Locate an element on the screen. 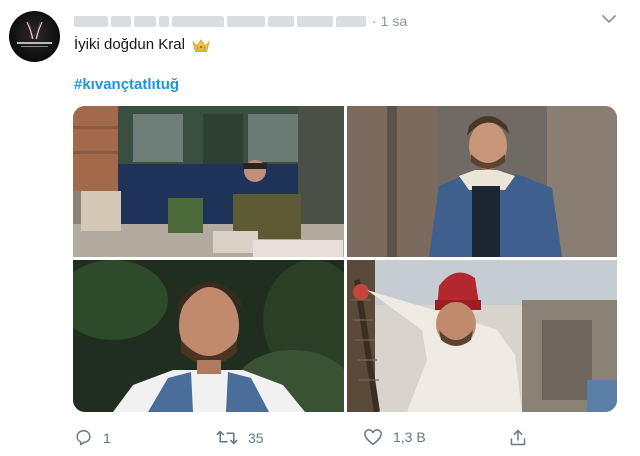 The height and width of the screenshot is (456, 640). retweet-button: 35 is located at coordinates (240, 437).